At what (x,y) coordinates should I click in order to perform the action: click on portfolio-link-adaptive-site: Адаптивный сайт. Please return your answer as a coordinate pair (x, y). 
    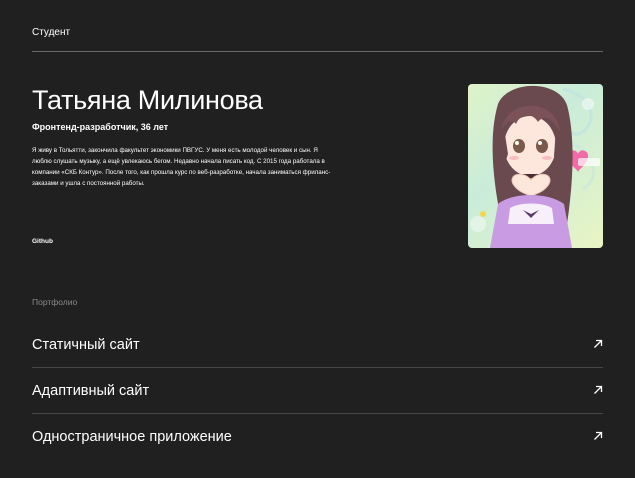
    Looking at the image, I should click on (90, 391).